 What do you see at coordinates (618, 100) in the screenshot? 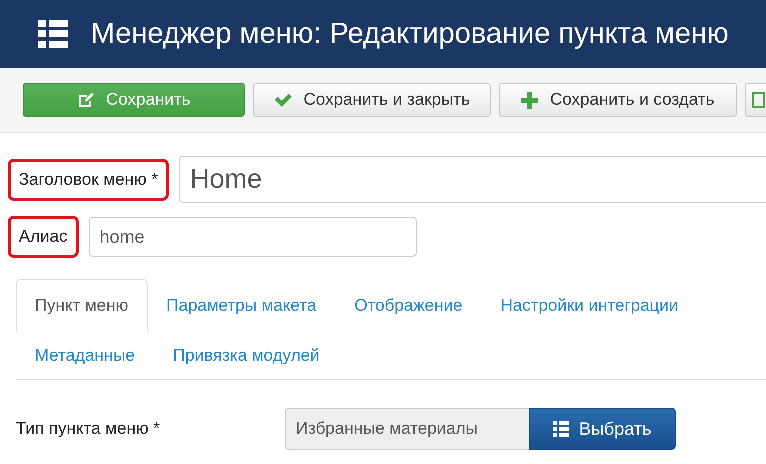
I see `save-new-button: Сохранить и создать` at bounding box center [618, 100].